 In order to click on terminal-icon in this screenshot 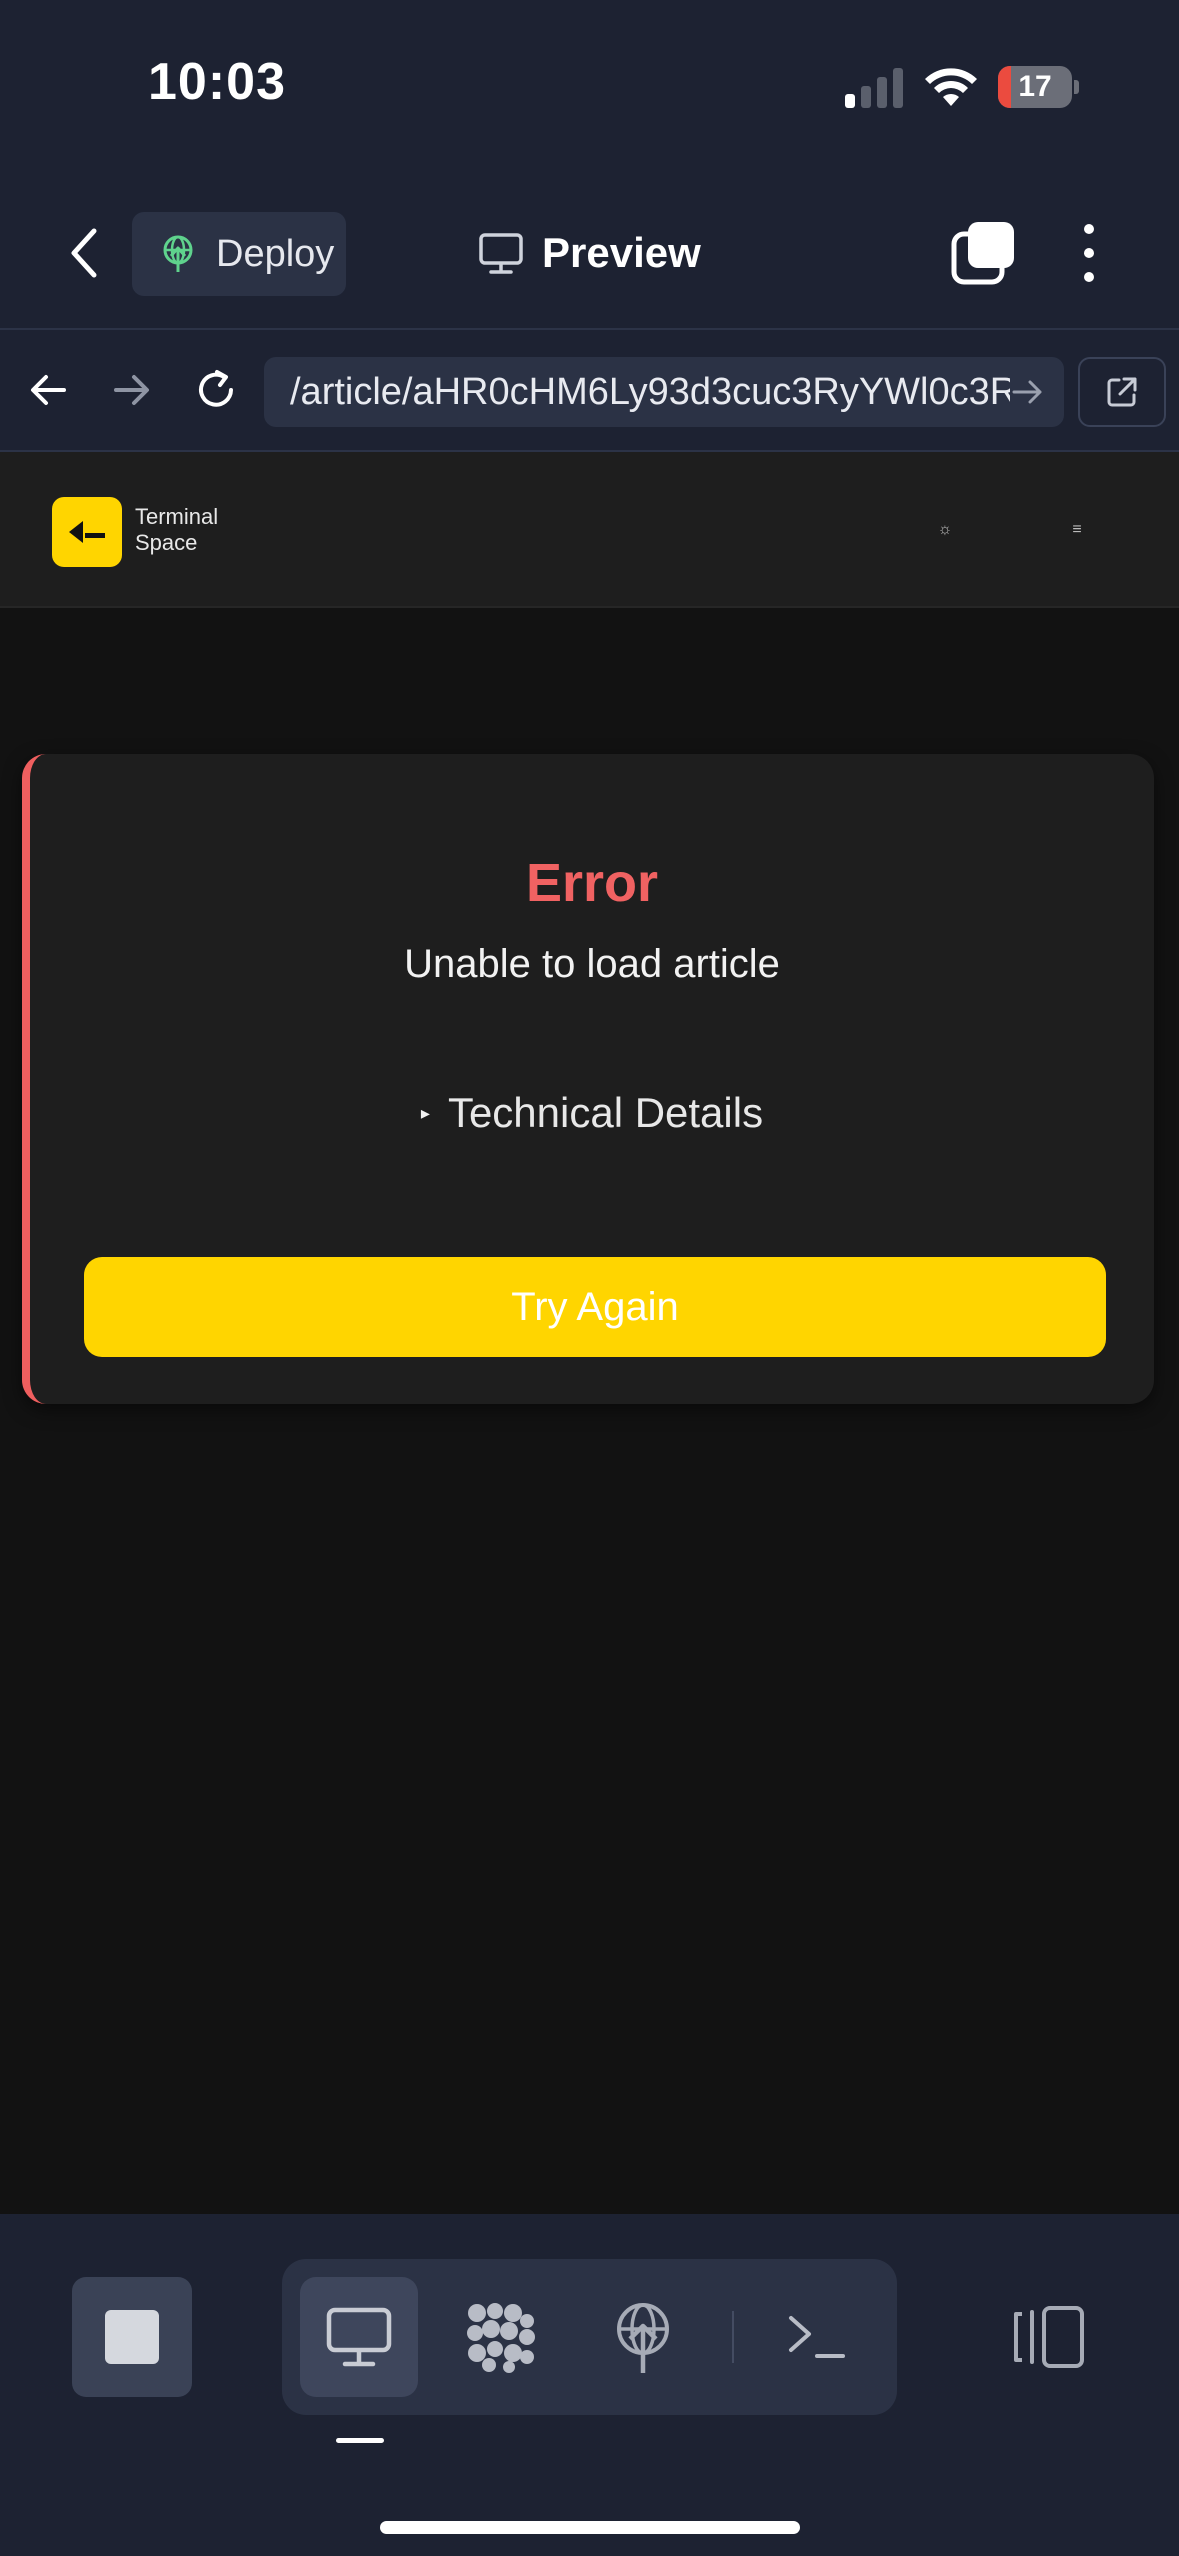, I will do `click(817, 2337)`.